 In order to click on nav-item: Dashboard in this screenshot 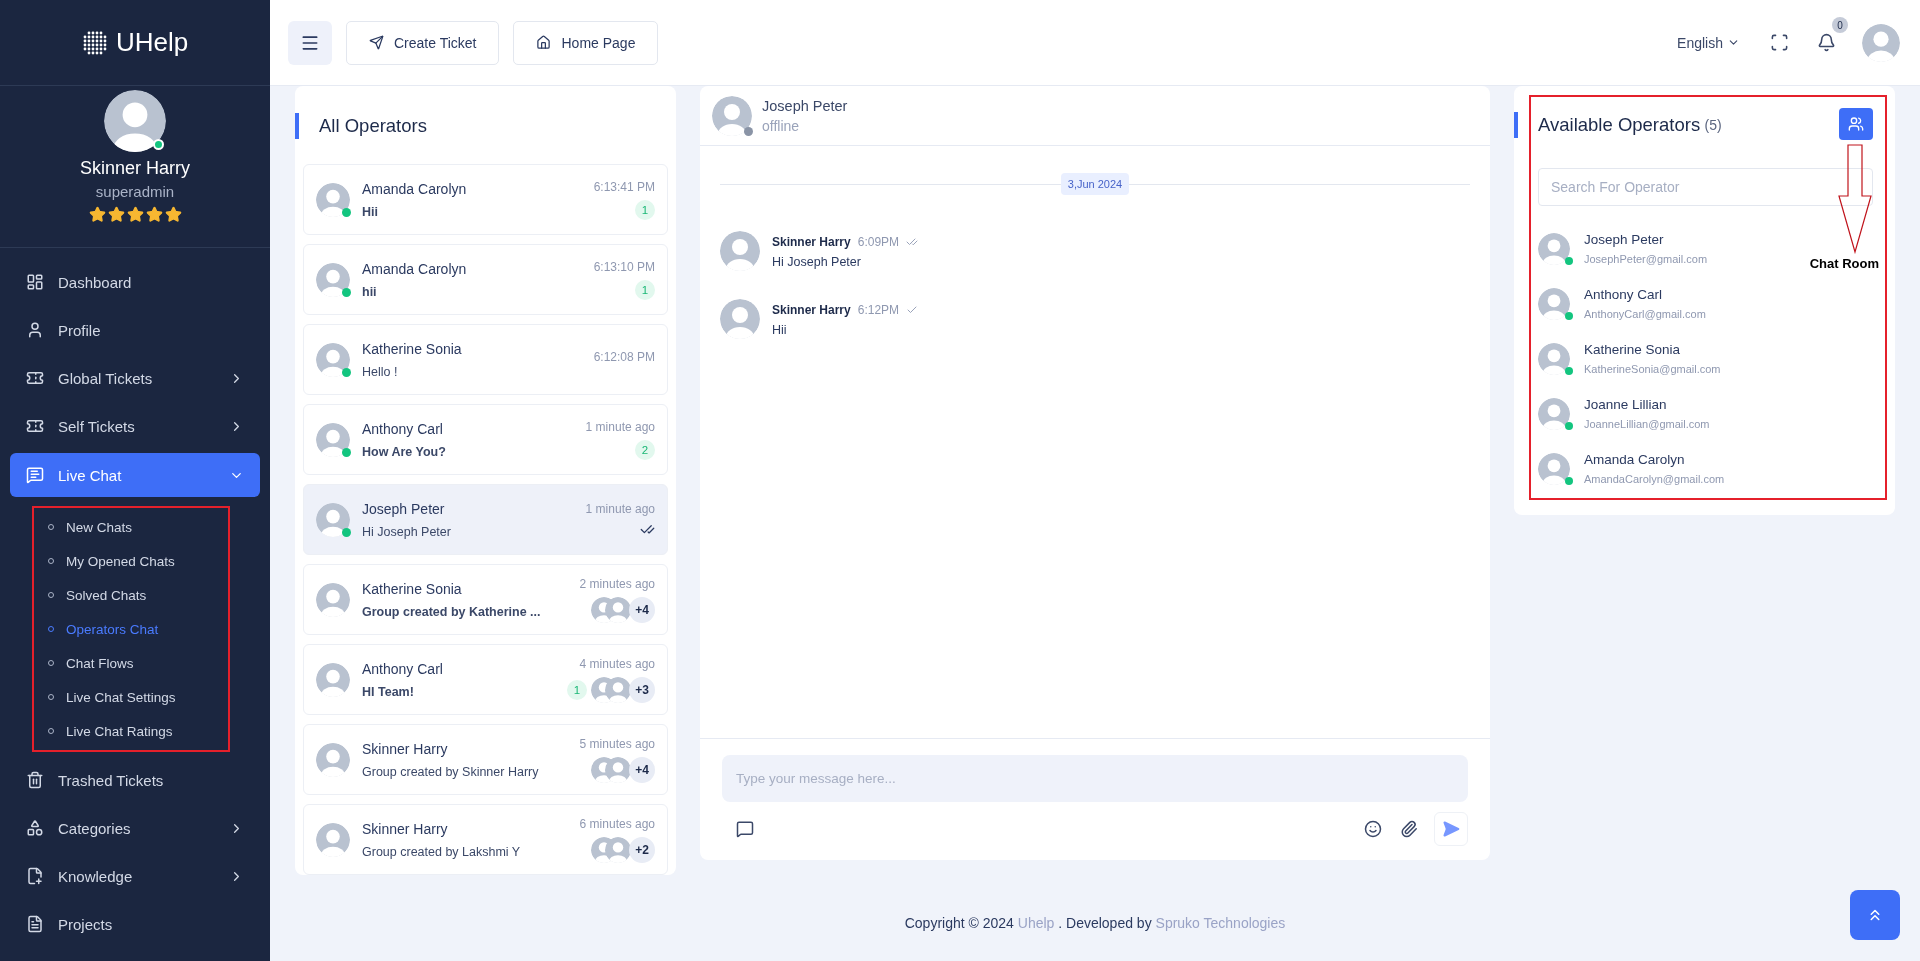, I will do `click(135, 282)`.